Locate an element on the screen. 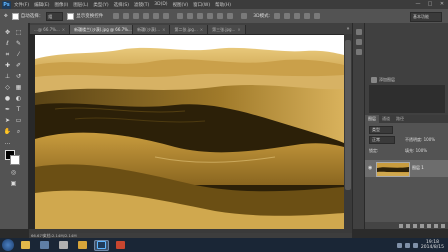  shape-tool-icon: ▭ is located at coordinates (18, 120).